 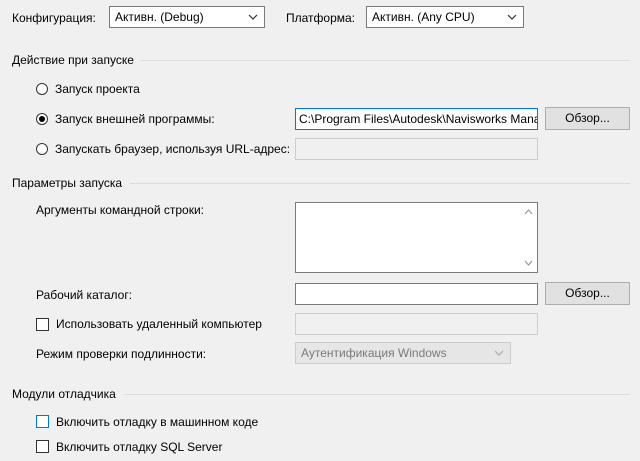 What do you see at coordinates (157, 422) in the screenshot?
I see `native-debug-label: Включить отладку в машинном коде` at bounding box center [157, 422].